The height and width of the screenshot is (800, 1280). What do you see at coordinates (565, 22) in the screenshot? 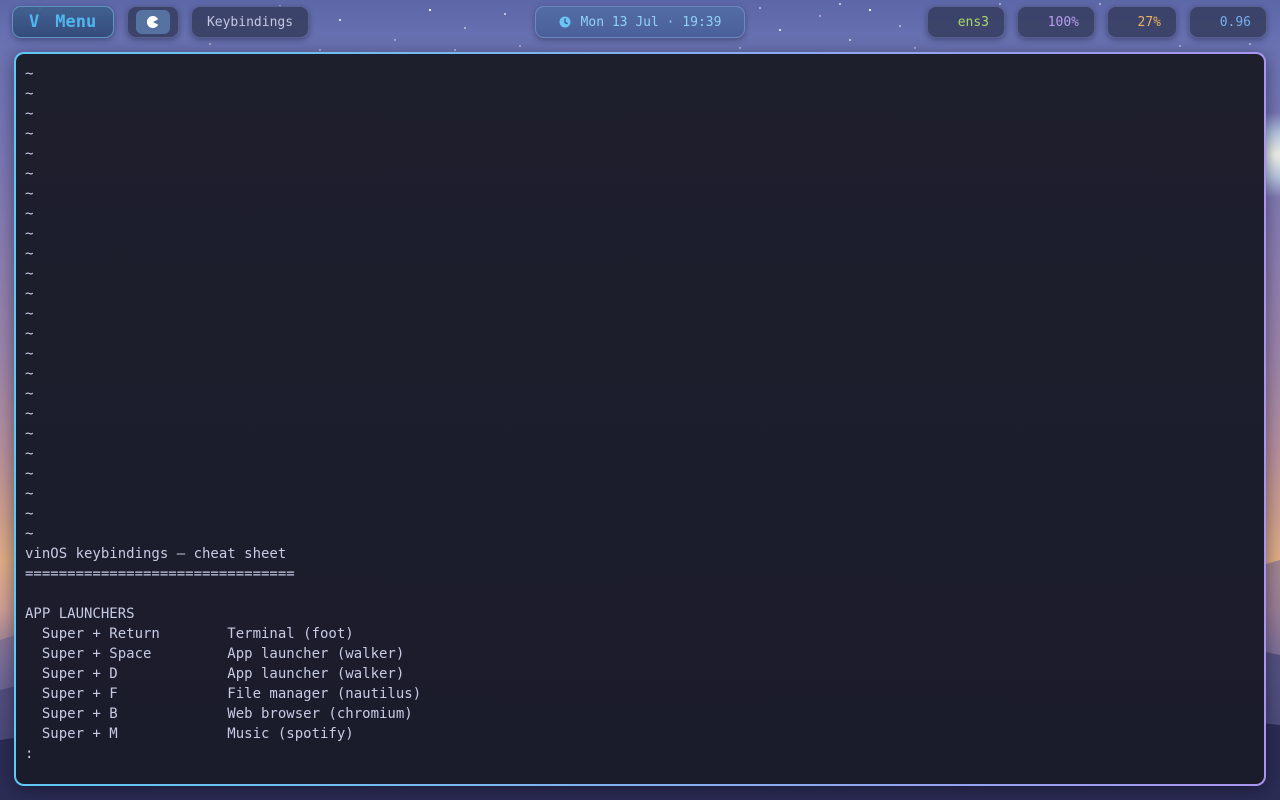
I see `clock-icon` at bounding box center [565, 22].